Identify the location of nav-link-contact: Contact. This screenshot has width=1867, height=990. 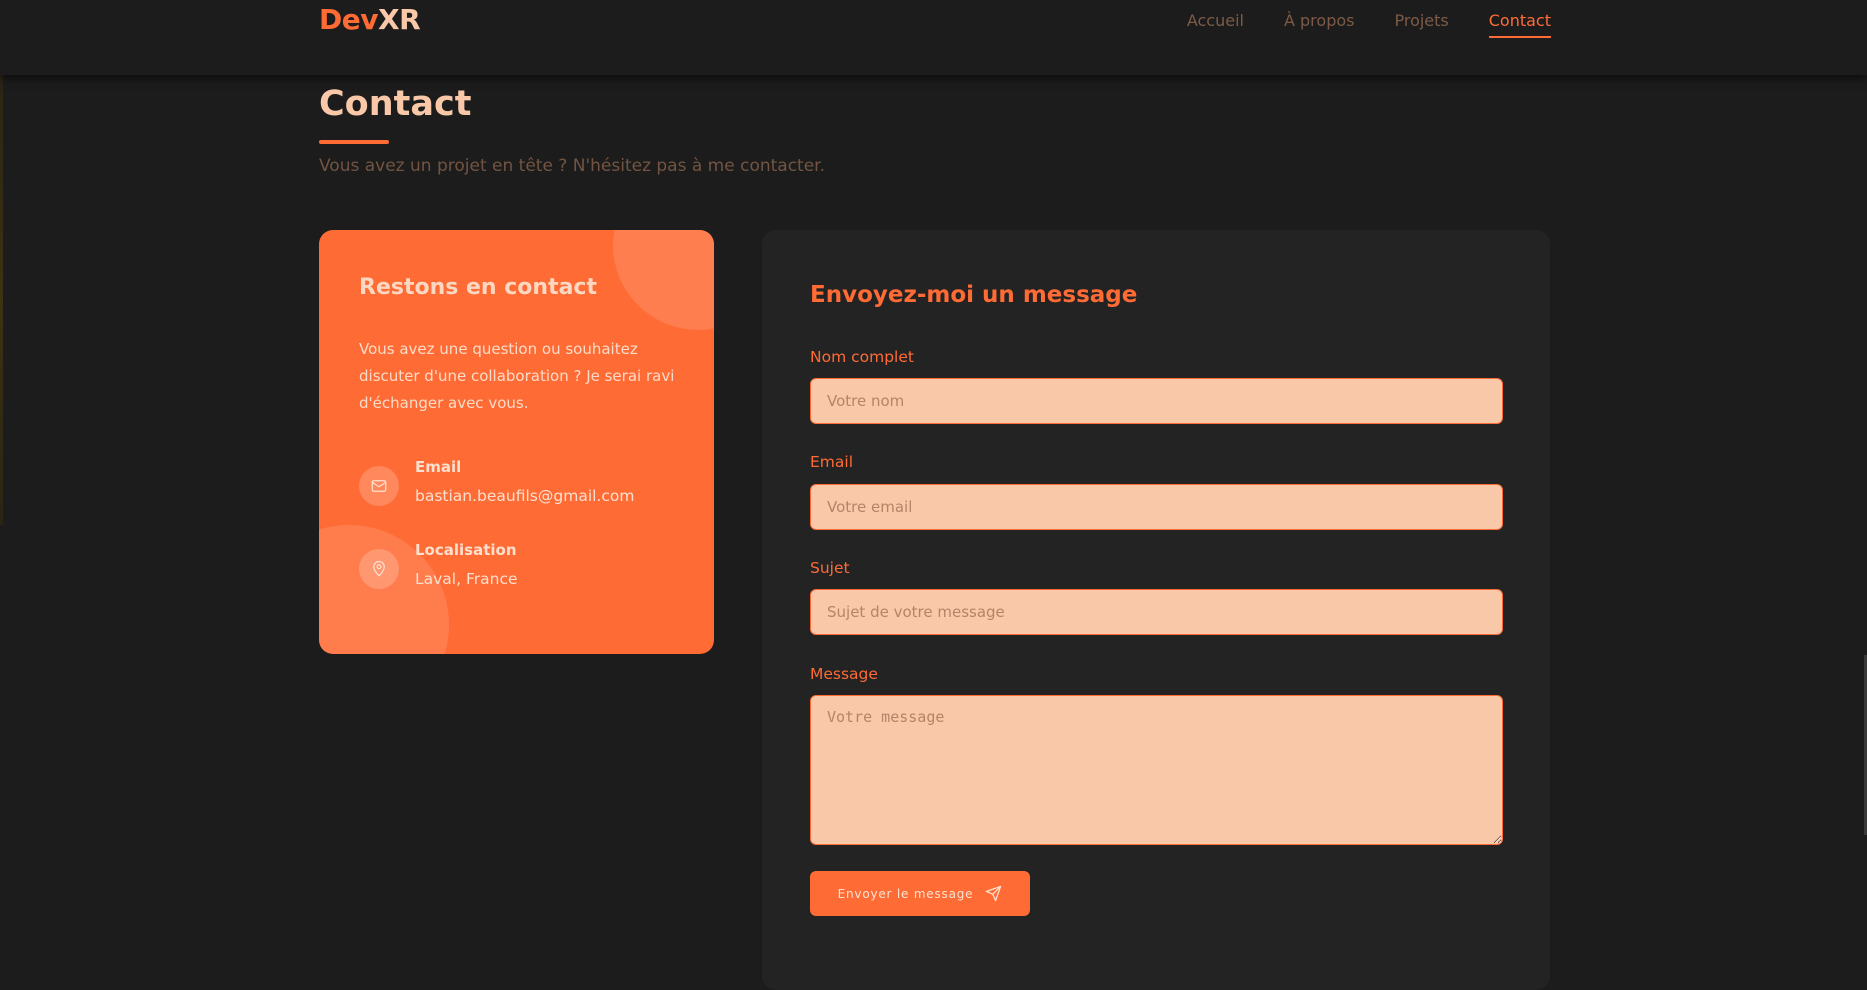
(1519, 24).